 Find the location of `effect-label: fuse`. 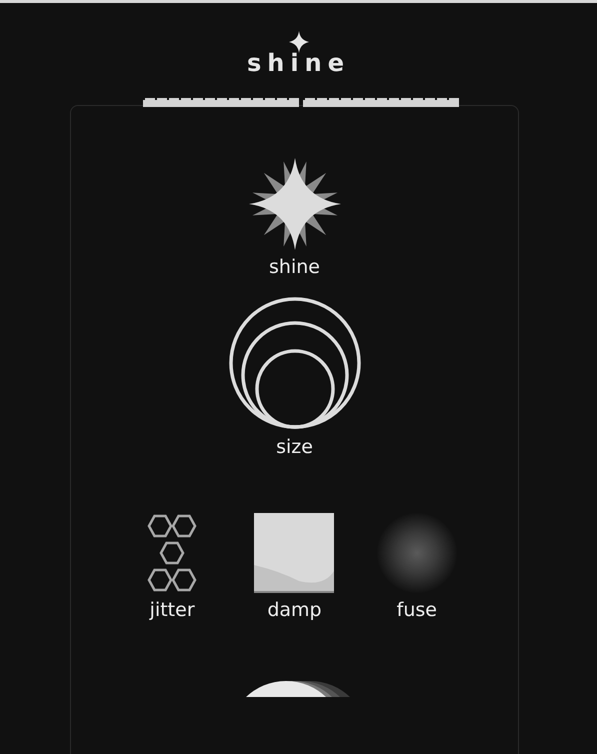

effect-label: fuse is located at coordinates (416, 610).